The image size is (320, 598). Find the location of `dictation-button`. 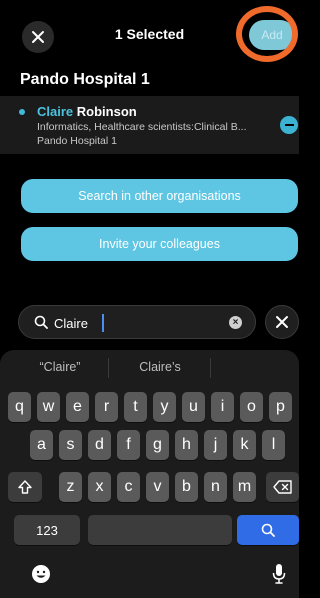

dictation-button is located at coordinates (279, 576).